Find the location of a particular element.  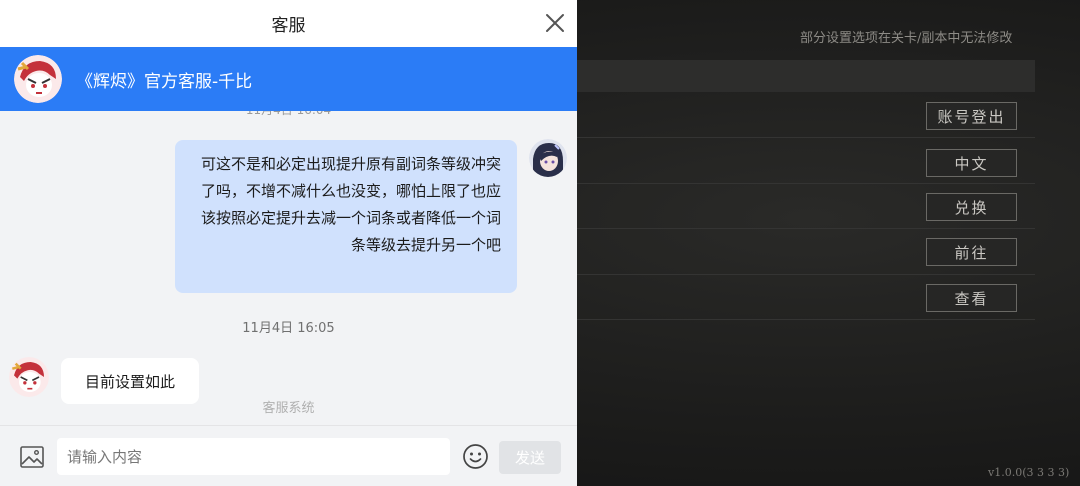

chat-title: 客服 is located at coordinates (288, 26).